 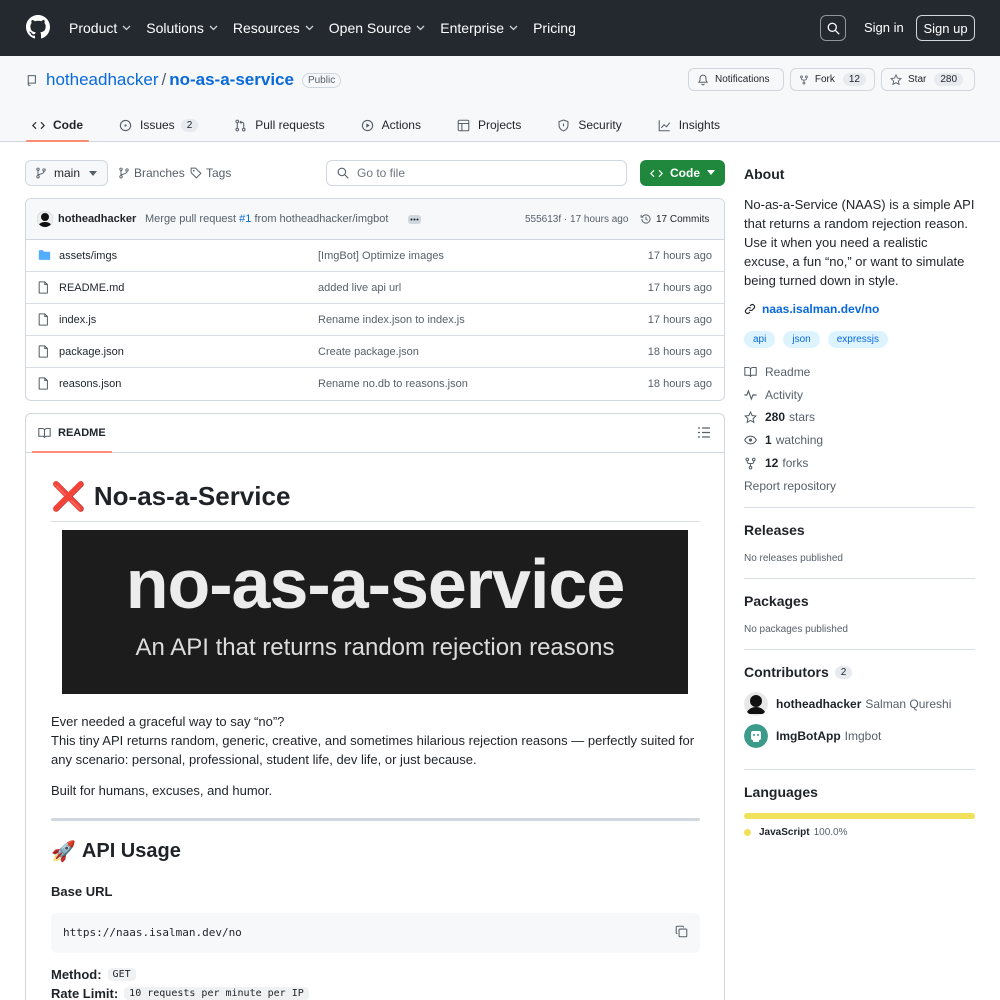 I want to click on tab-issues: Issues 2, so click(x=158, y=125).